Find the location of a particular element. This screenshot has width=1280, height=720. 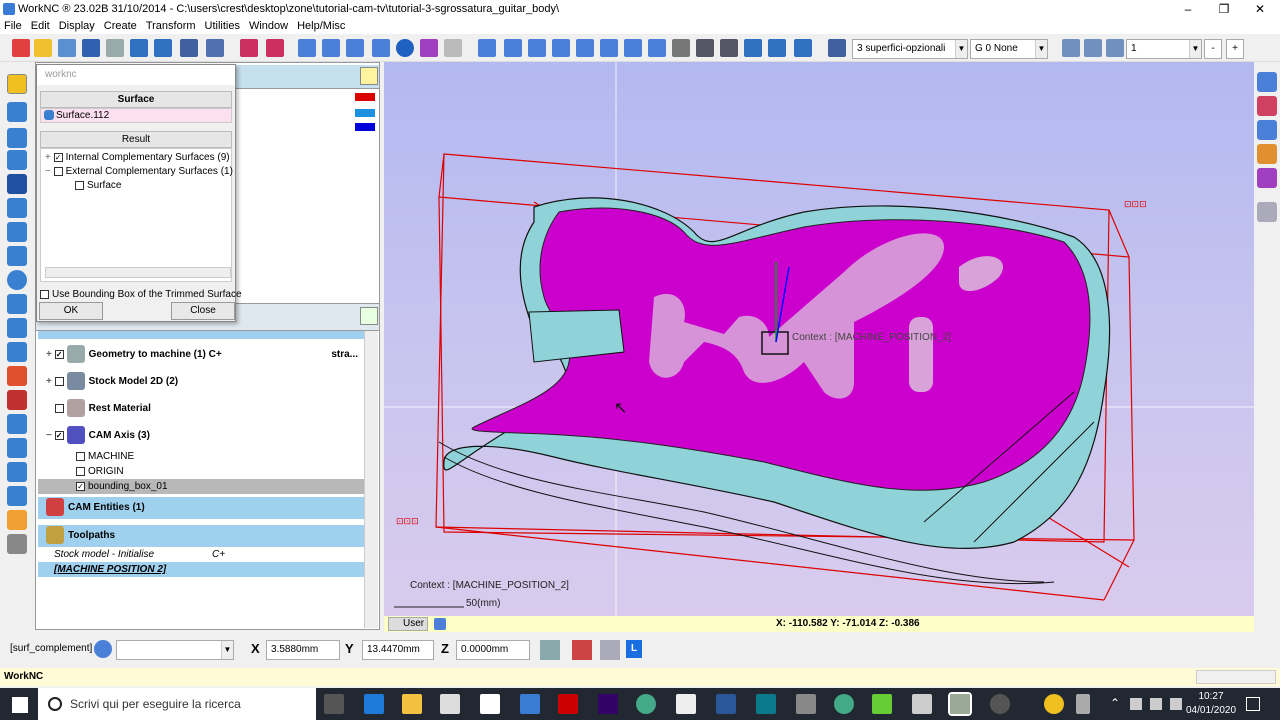

maximize-button: ❐ is located at coordinates (1224, 9).